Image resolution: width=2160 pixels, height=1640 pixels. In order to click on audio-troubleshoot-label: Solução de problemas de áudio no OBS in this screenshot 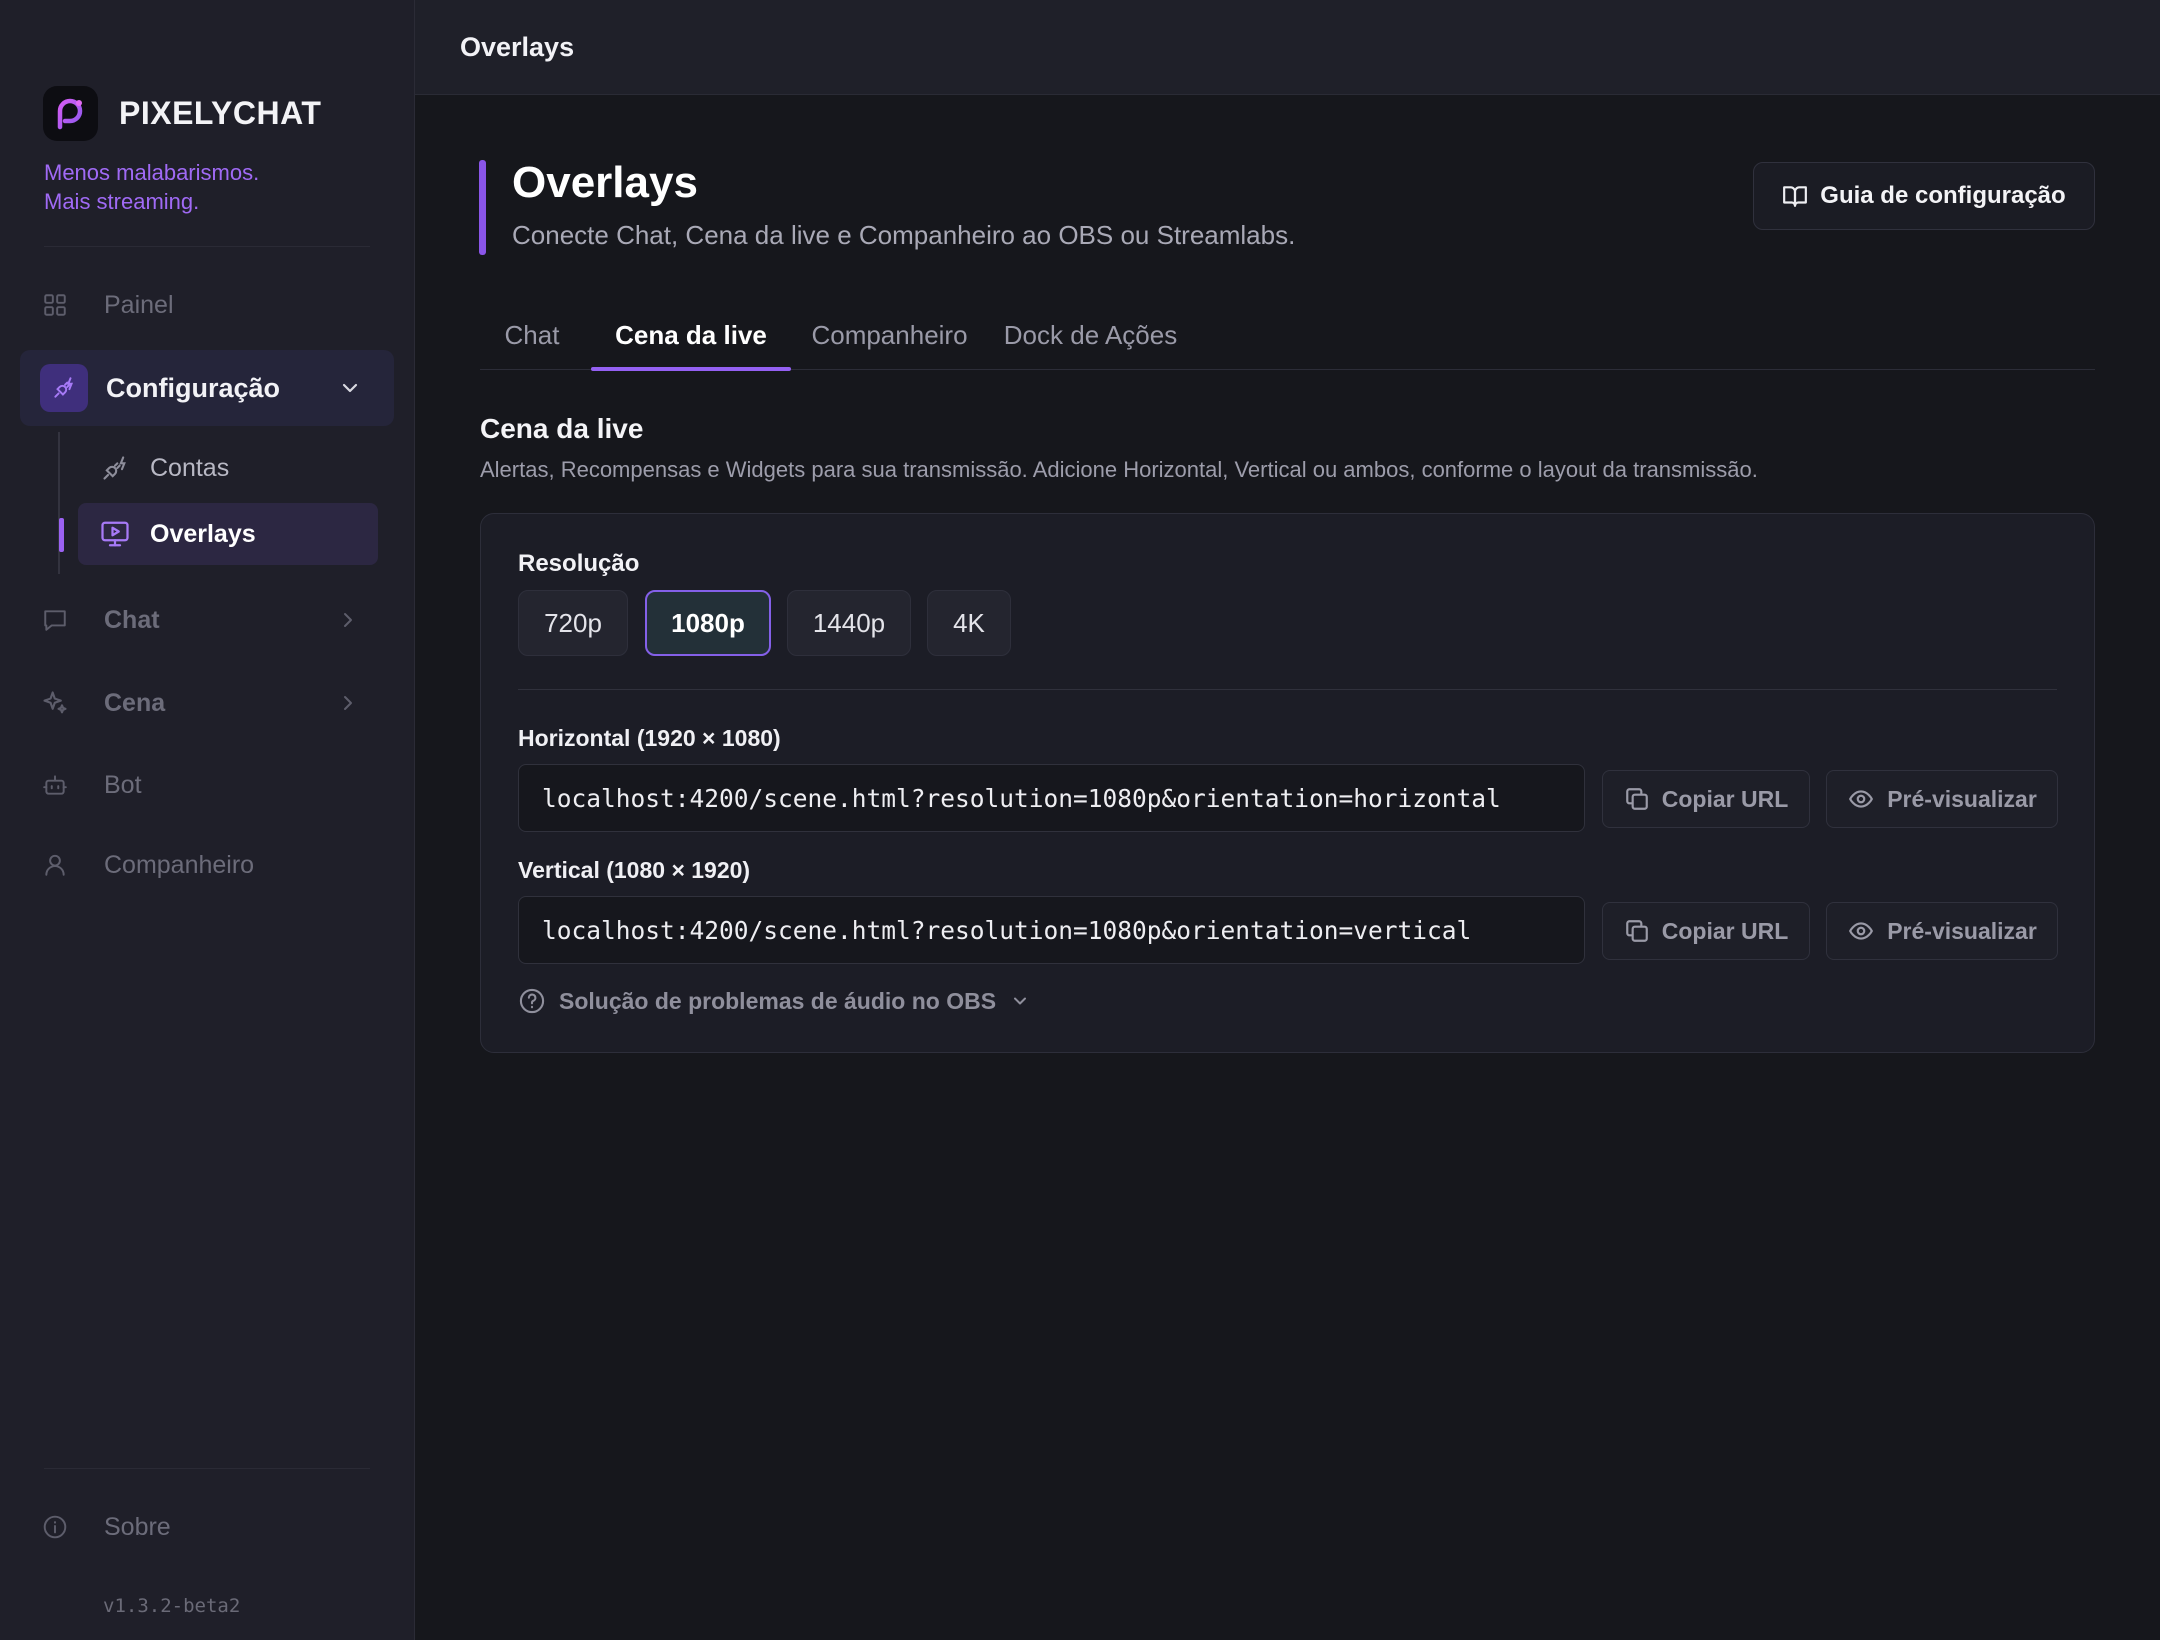, I will do `click(778, 1000)`.